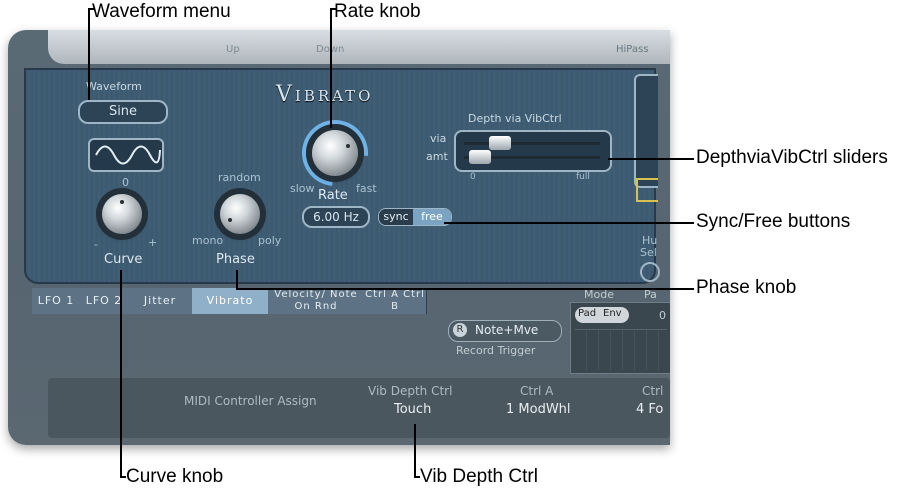  I want to click on callout-tick-vib, so click(417, 477).